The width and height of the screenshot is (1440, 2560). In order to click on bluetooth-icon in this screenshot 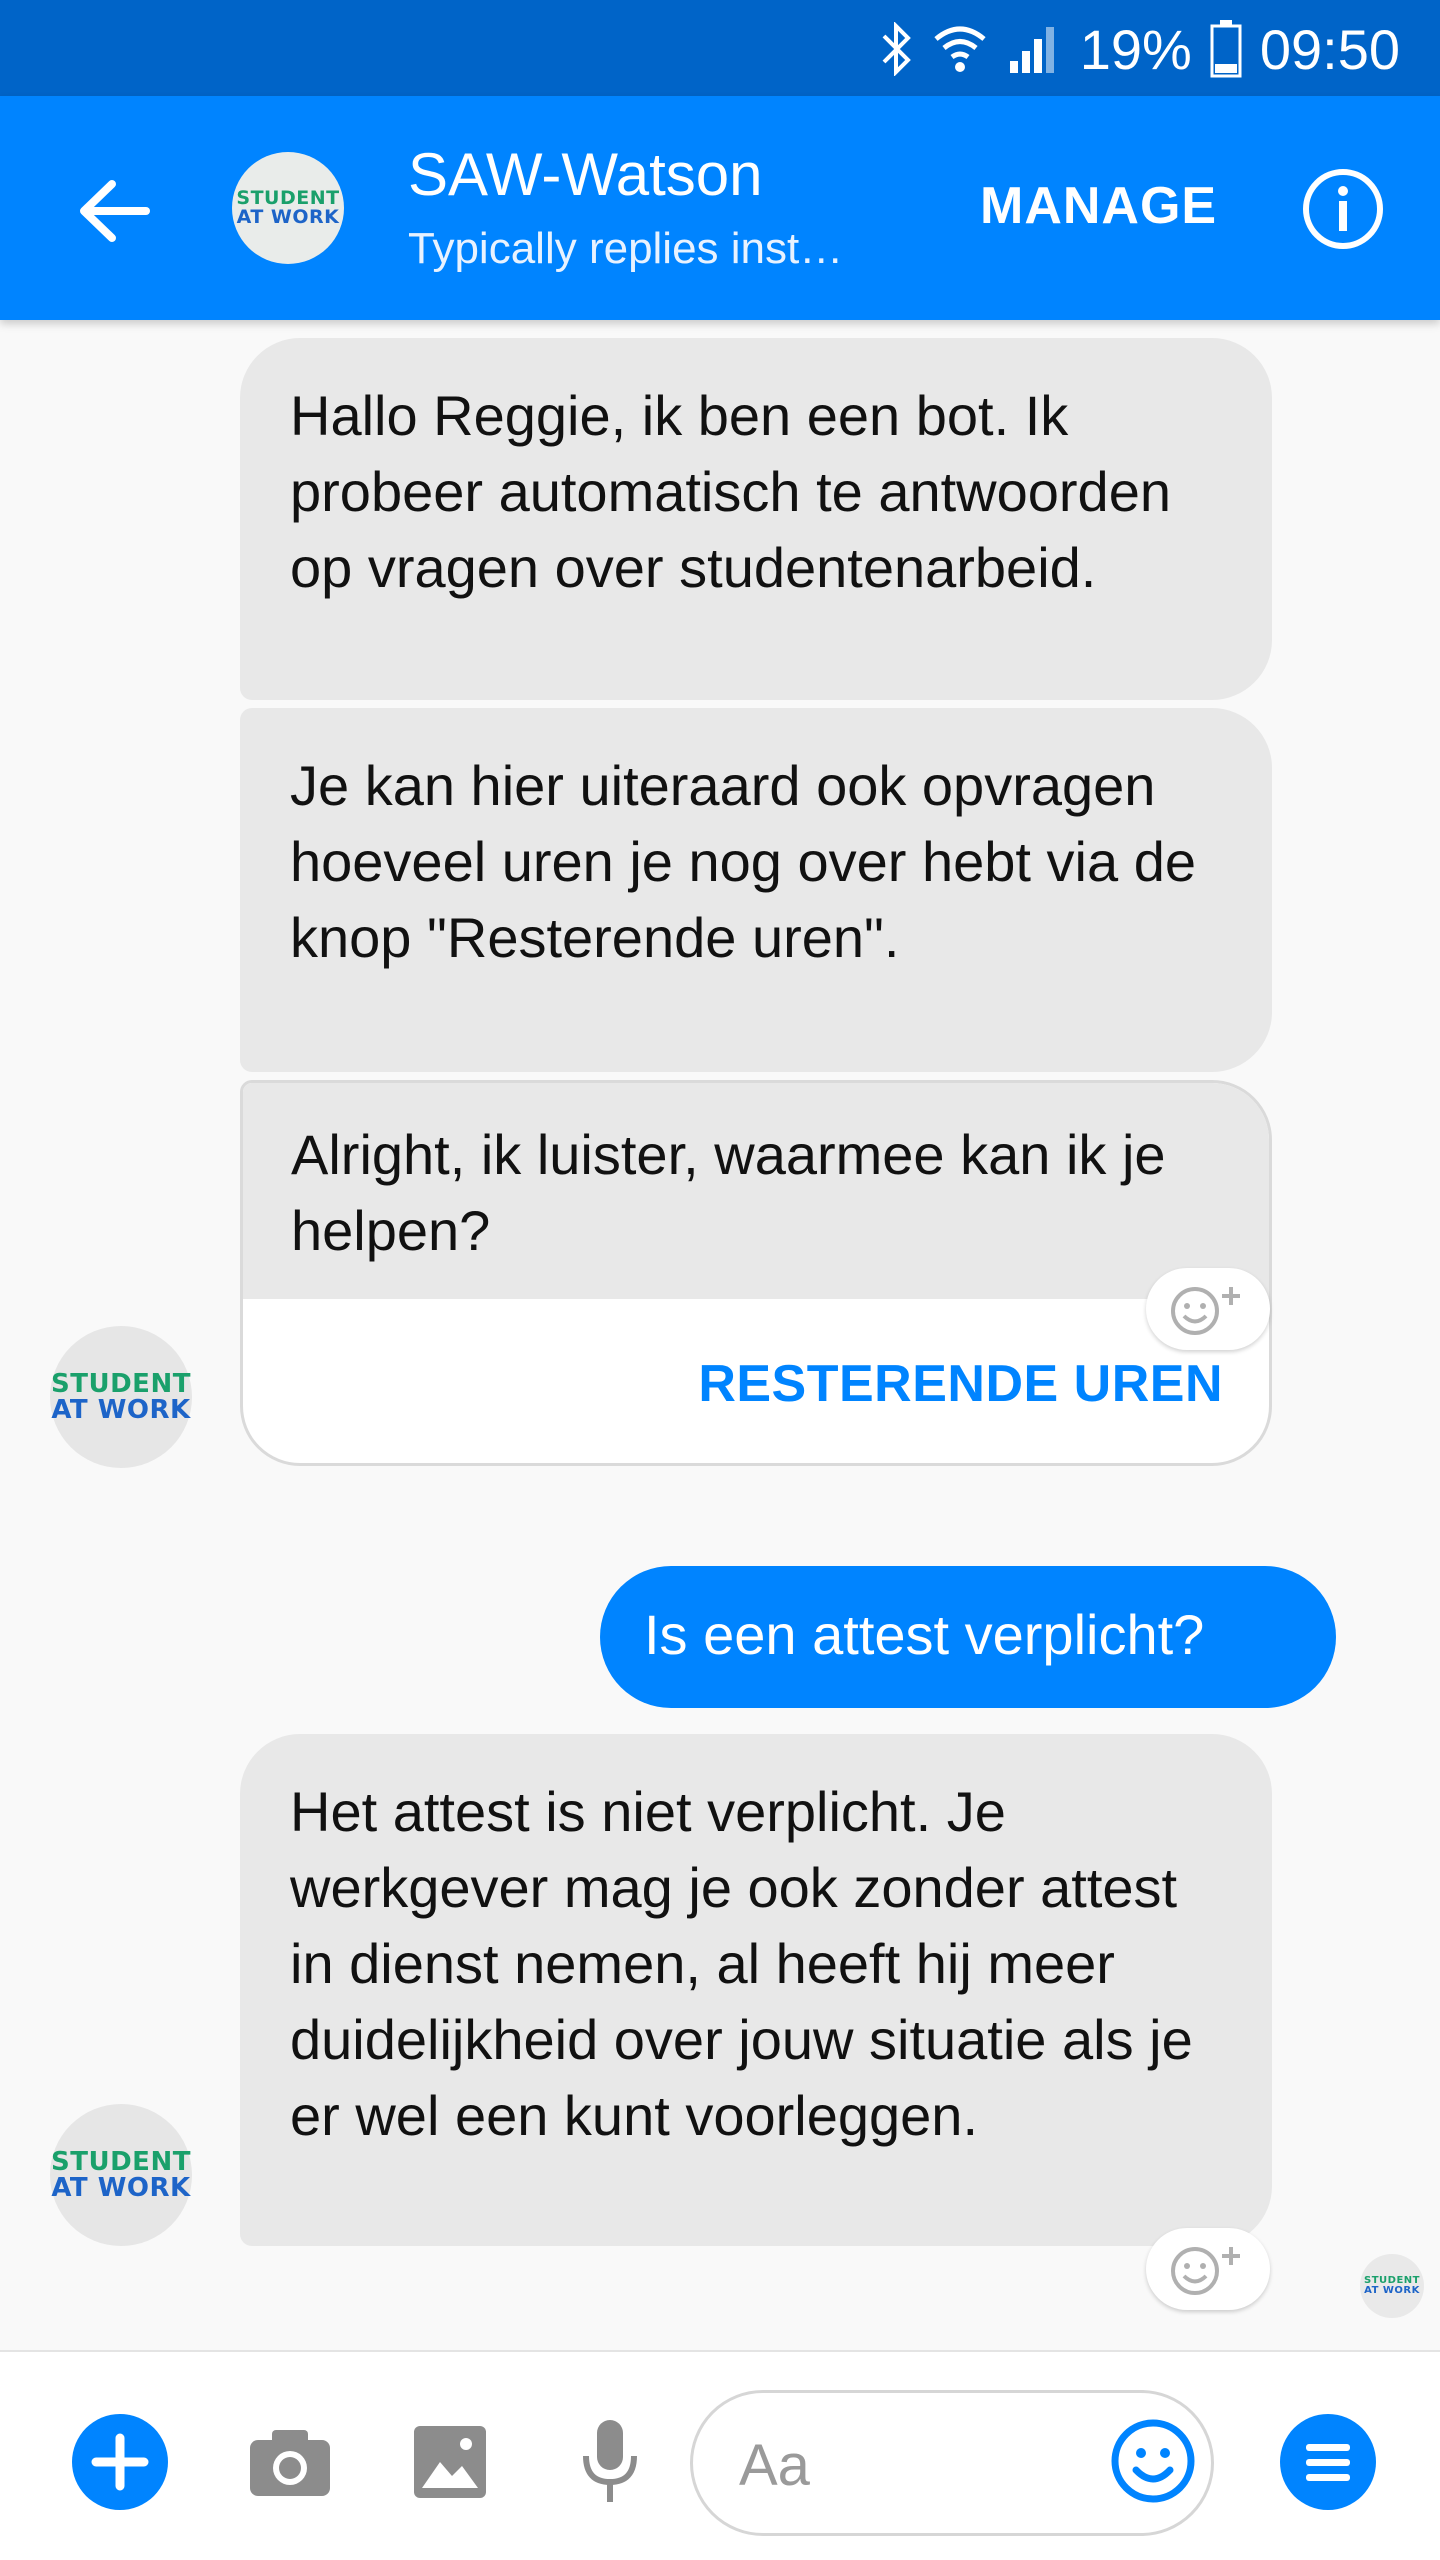, I will do `click(896, 49)`.